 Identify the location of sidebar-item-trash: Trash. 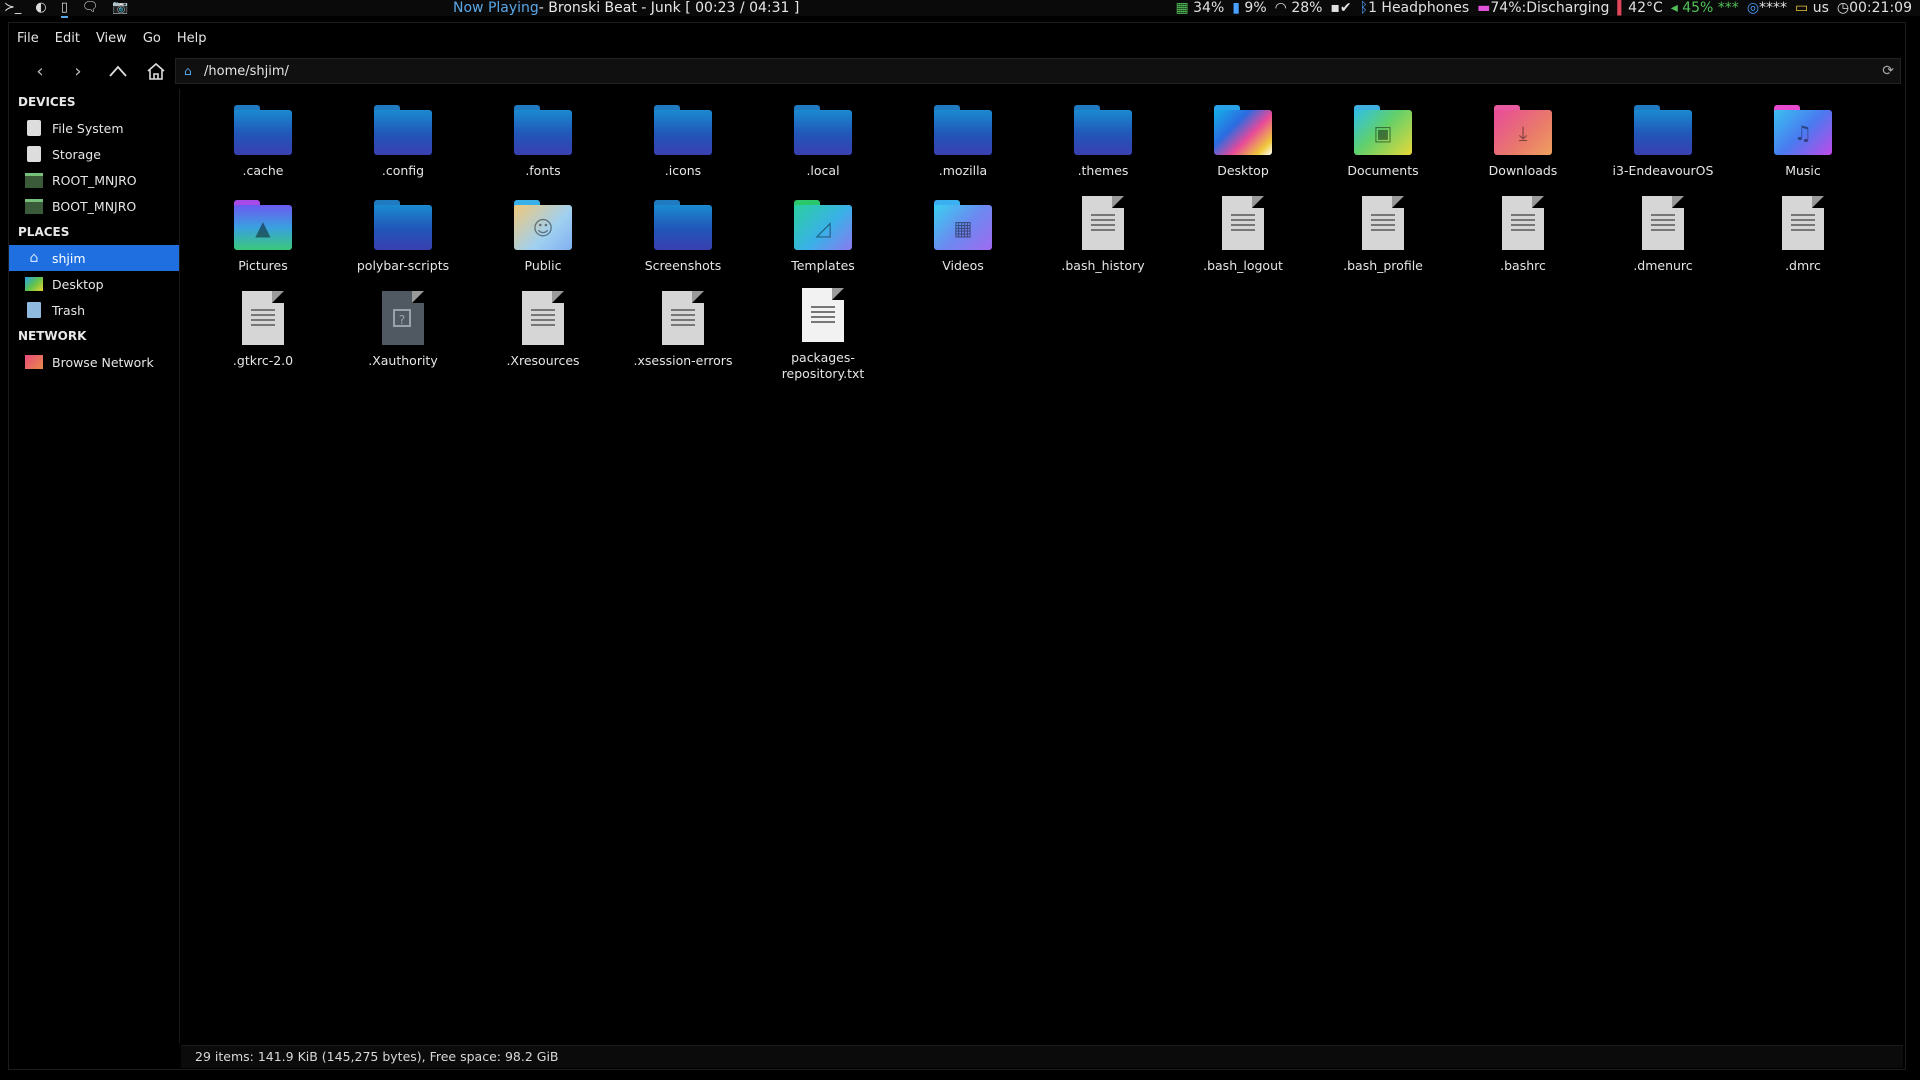
(94, 310).